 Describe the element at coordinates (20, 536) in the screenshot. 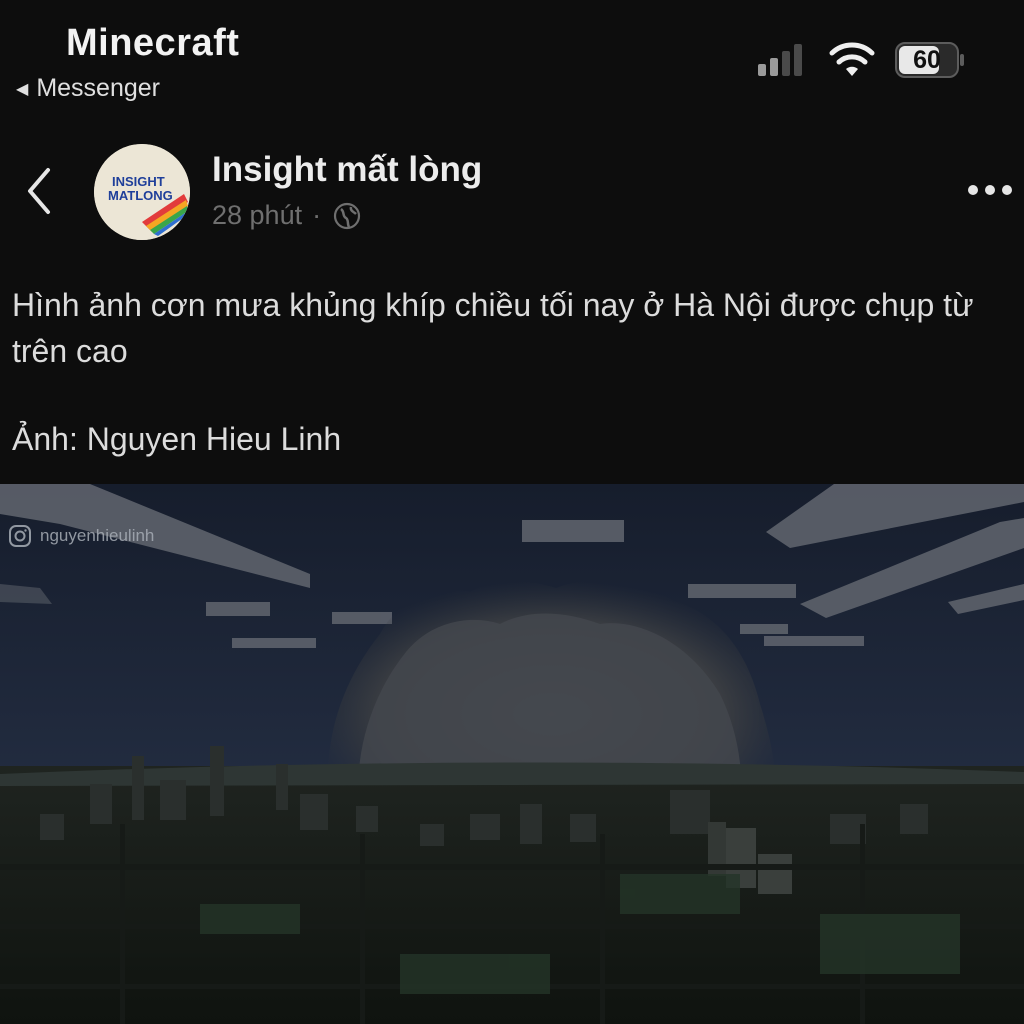

I see `instagram-icon` at that location.